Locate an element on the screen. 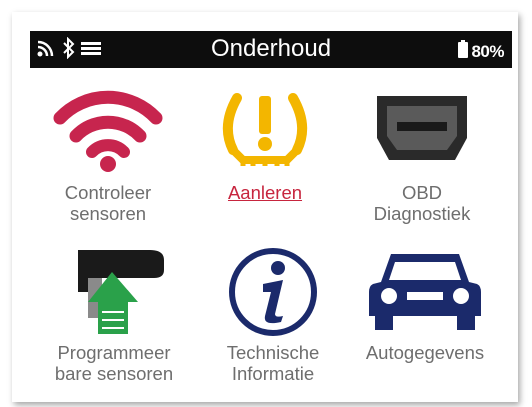 This screenshot has height=407, width=532. tile-label-line1: OBD is located at coordinates (422, 192).